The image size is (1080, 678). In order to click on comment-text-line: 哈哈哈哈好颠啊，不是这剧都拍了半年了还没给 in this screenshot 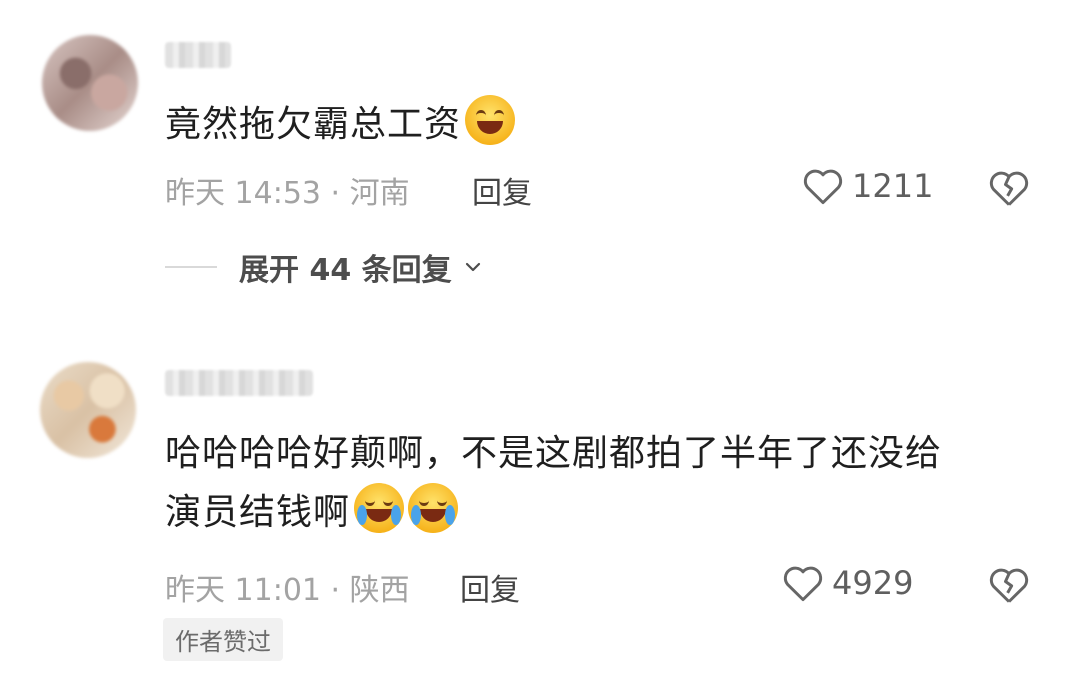, I will do `click(554, 453)`.